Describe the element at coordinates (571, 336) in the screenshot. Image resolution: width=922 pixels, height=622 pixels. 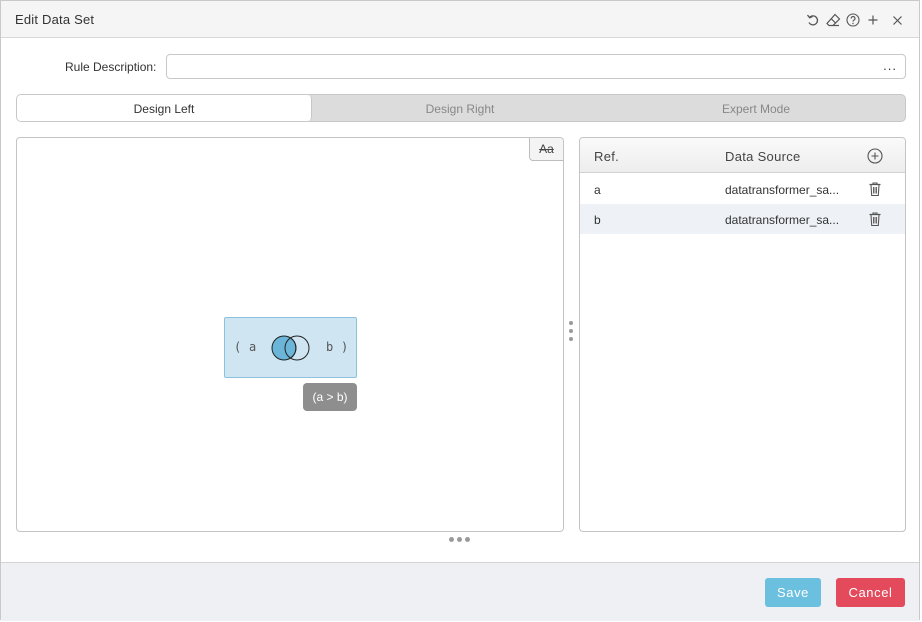
I see `vertical-splitter-handle` at that location.